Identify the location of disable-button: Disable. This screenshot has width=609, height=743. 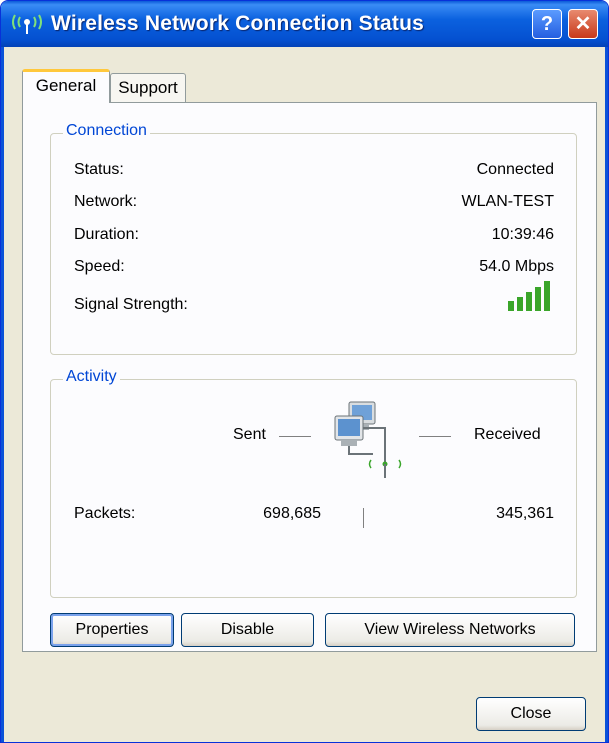
(247, 630).